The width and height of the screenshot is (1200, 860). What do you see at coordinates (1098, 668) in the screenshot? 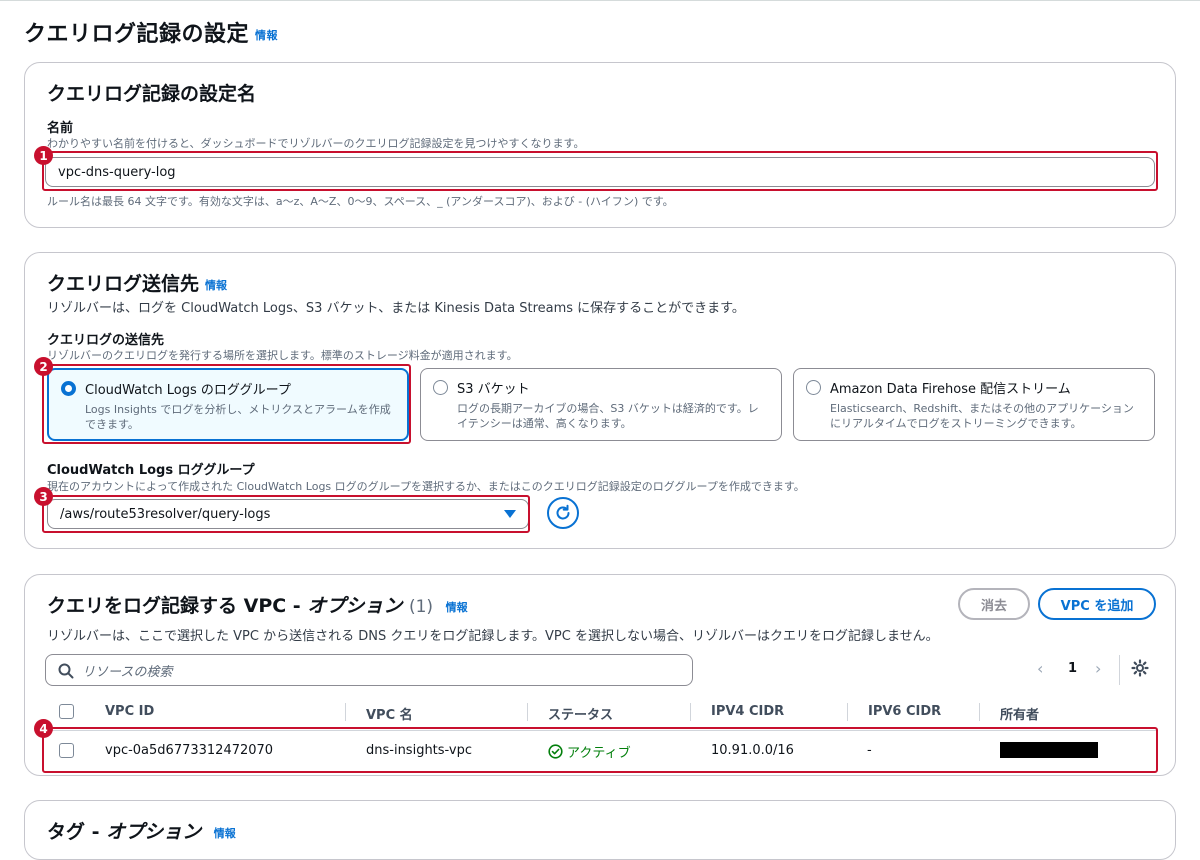
I see `chevron-right-icon: ›` at bounding box center [1098, 668].